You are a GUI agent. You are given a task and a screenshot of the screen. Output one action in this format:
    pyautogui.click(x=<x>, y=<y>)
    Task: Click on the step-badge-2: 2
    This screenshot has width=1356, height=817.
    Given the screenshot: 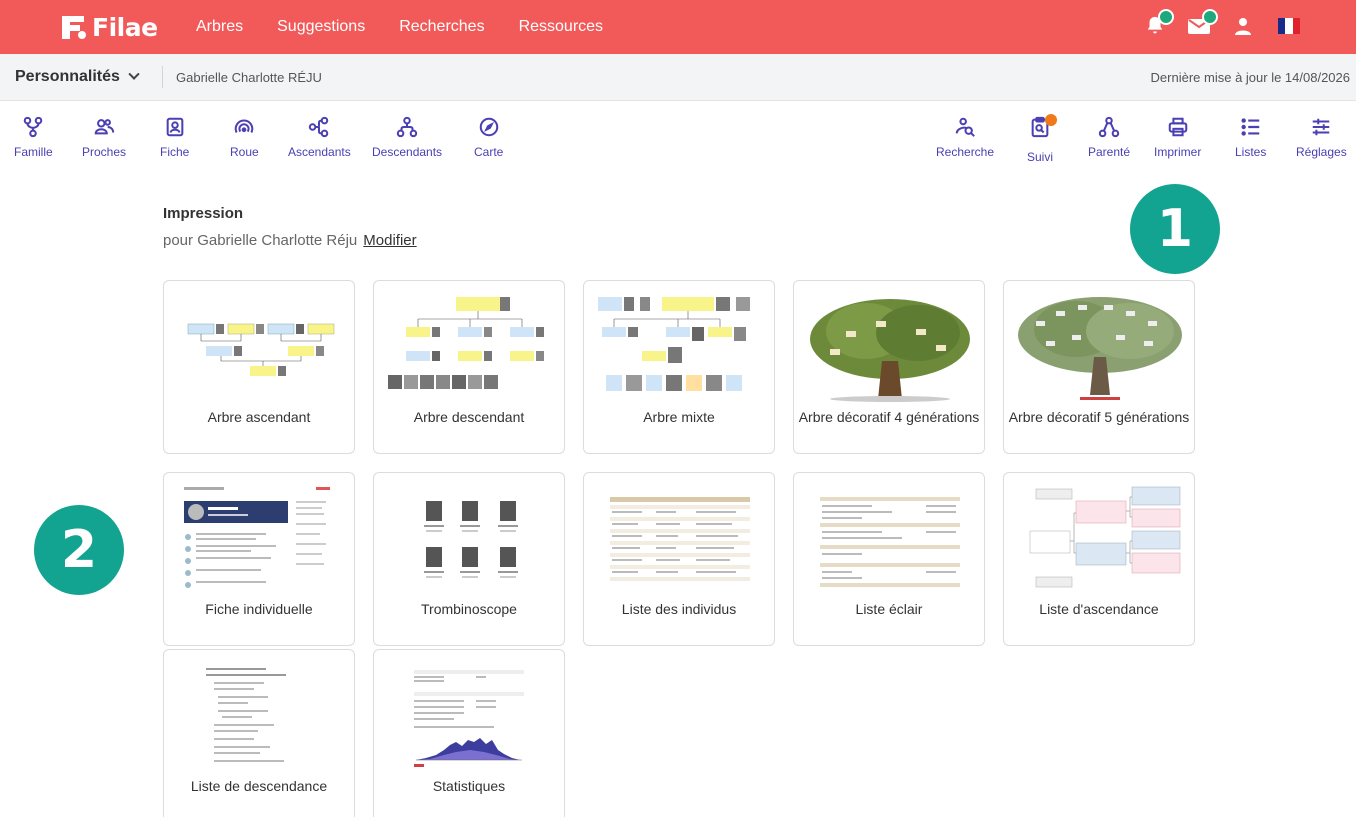 What is the action you would take?
    pyautogui.click(x=79, y=550)
    